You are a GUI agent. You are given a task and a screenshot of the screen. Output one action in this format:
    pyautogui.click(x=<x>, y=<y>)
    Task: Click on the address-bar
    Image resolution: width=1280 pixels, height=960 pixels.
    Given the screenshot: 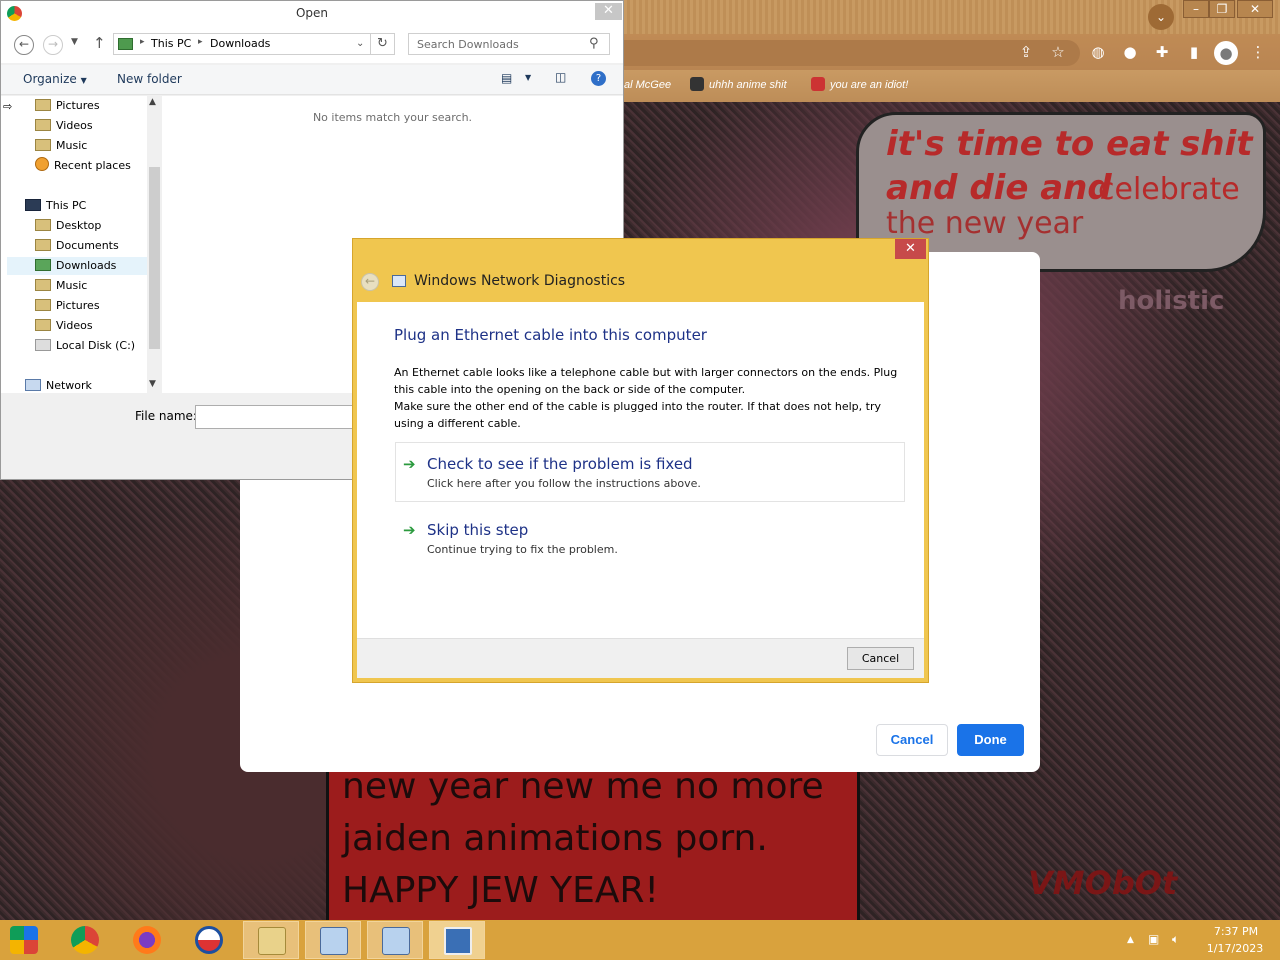 What is the action you would take?
    pyautogui.click(x=835, y=53)
    